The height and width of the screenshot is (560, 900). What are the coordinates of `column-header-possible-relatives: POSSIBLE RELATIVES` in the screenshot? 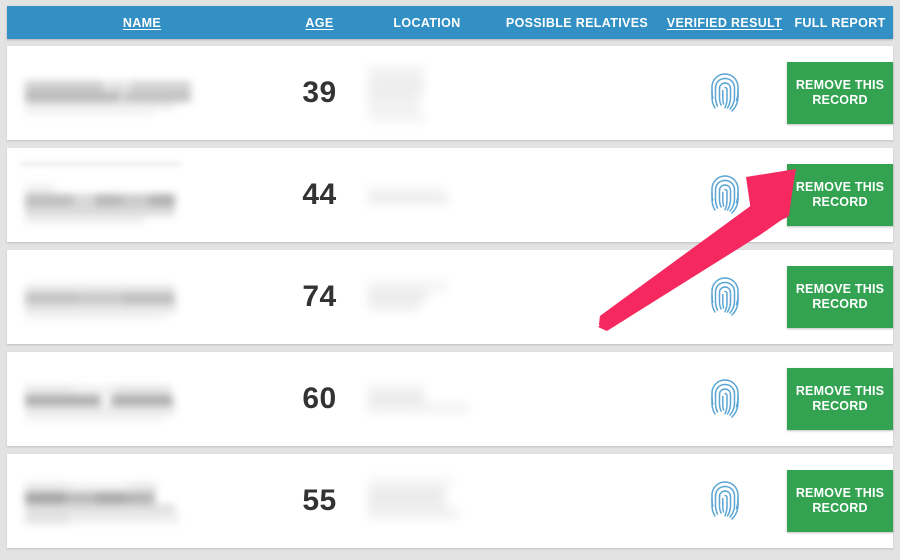 It's located at (577, 22).